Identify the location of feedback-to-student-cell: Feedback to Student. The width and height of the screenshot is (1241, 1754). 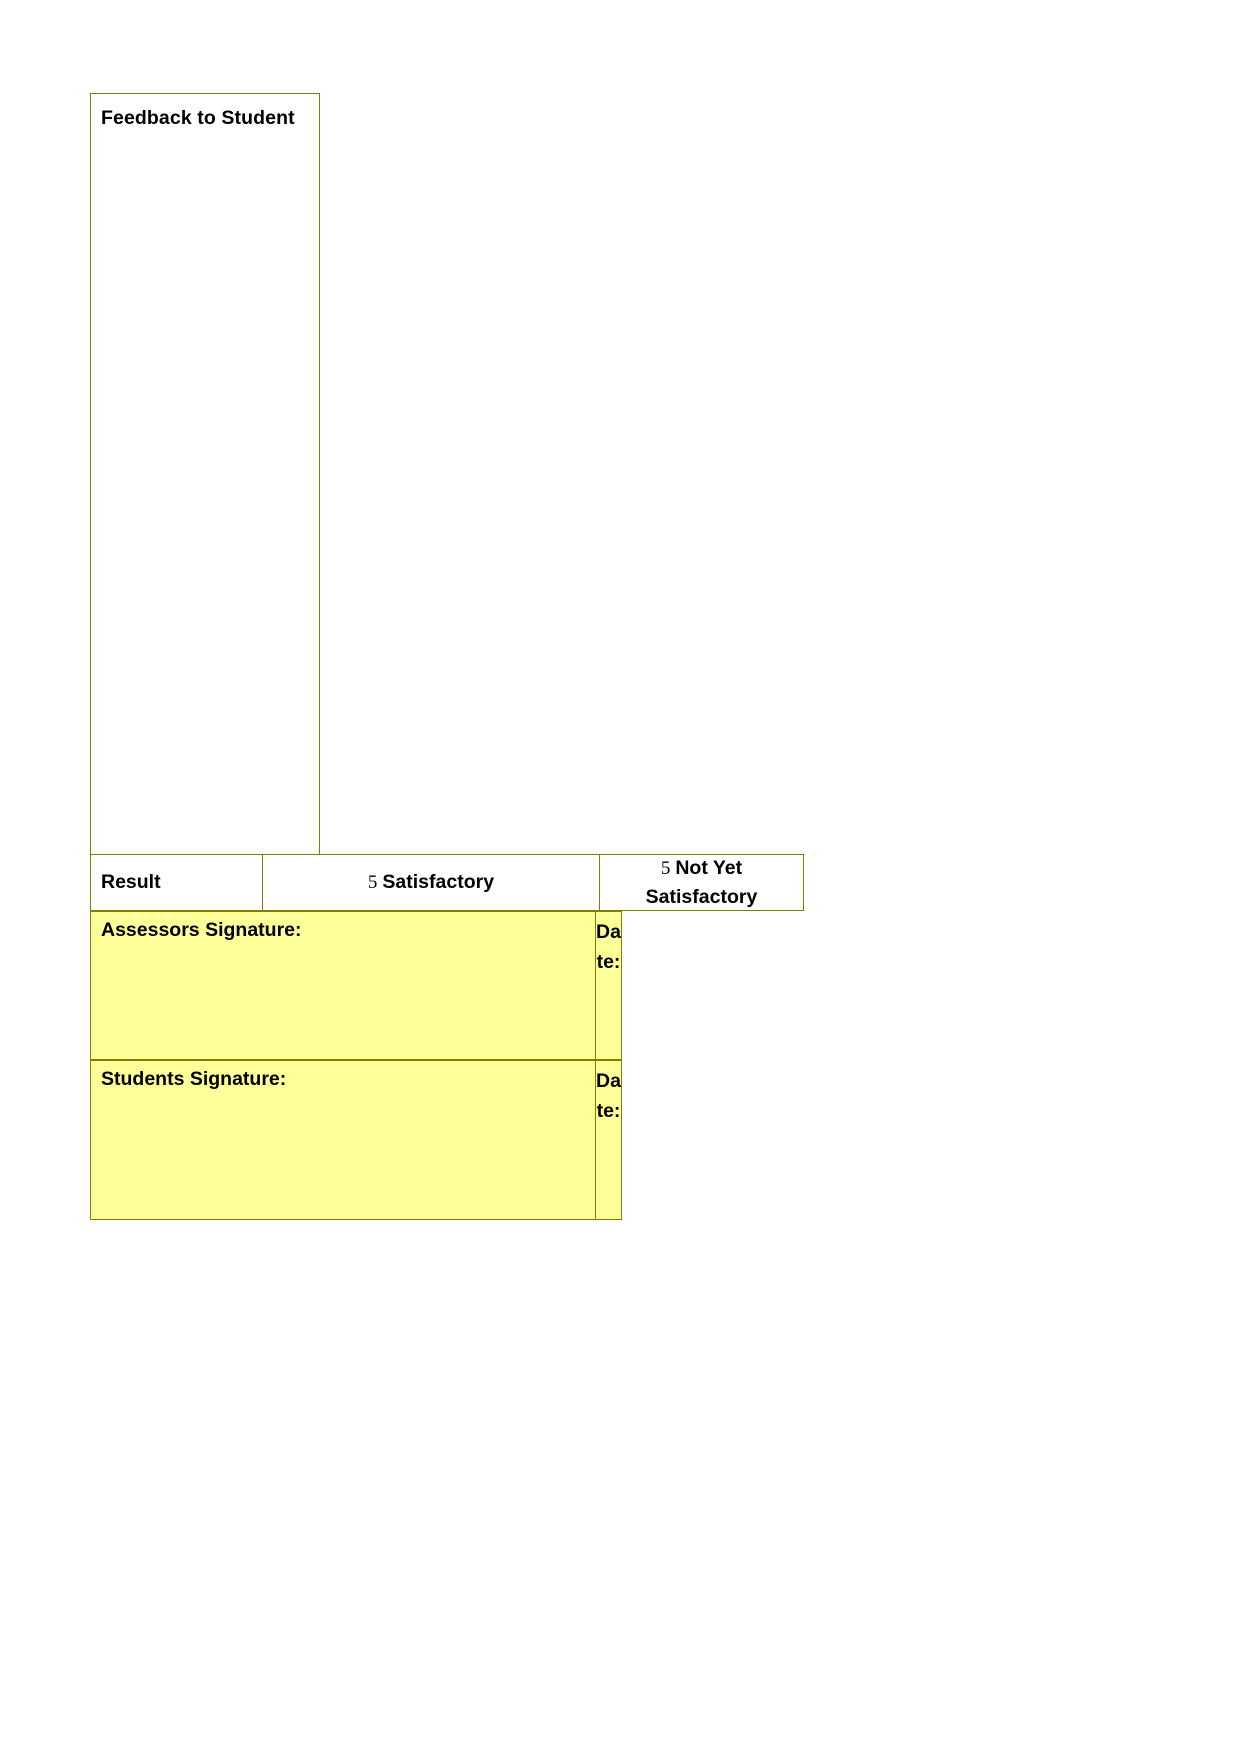
(205, 474).